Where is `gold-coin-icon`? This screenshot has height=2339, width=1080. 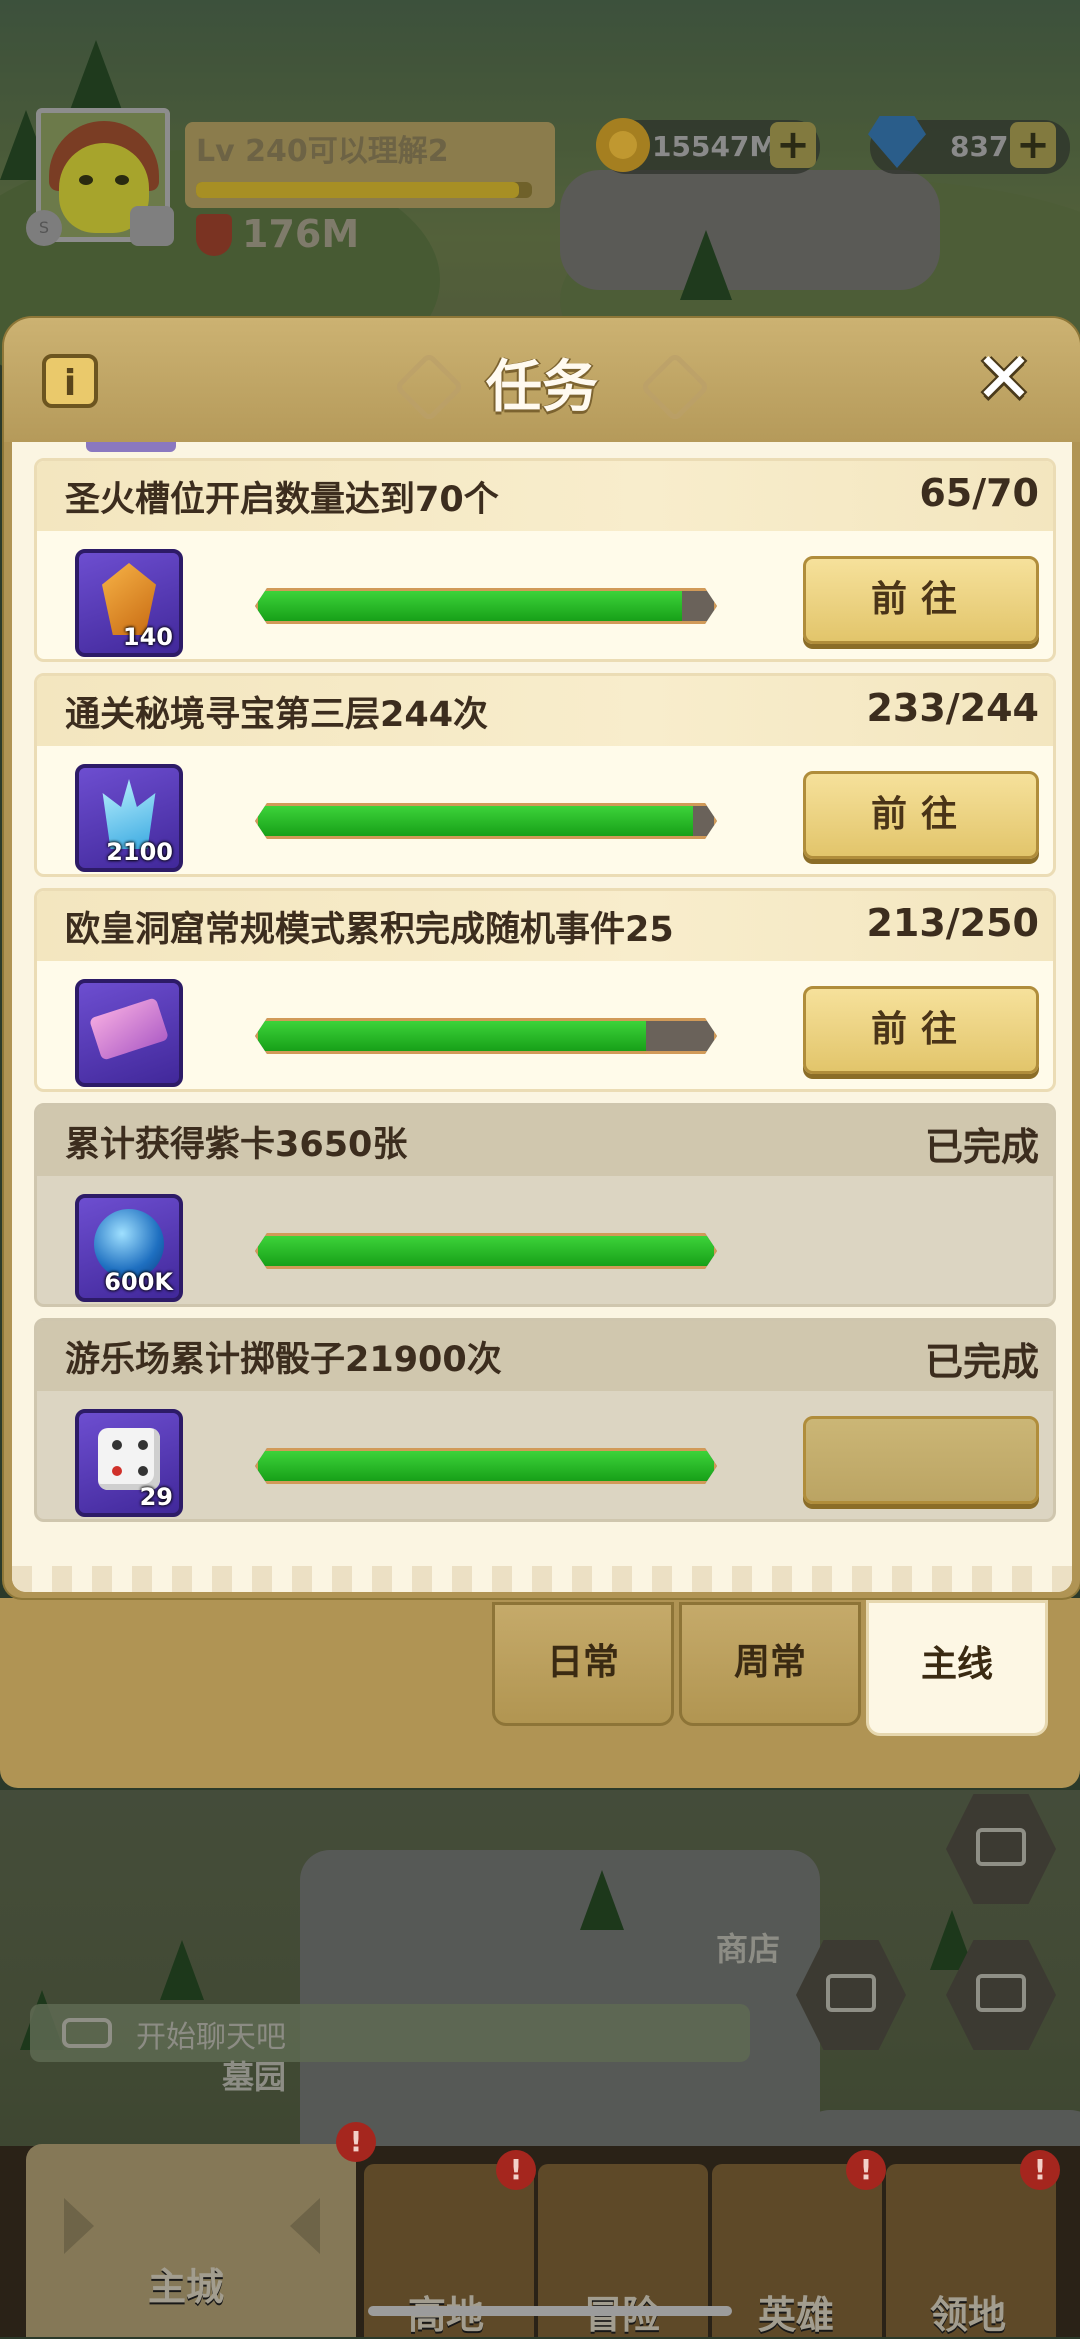 gold-coin-icon is located at coordinates (623, 145).